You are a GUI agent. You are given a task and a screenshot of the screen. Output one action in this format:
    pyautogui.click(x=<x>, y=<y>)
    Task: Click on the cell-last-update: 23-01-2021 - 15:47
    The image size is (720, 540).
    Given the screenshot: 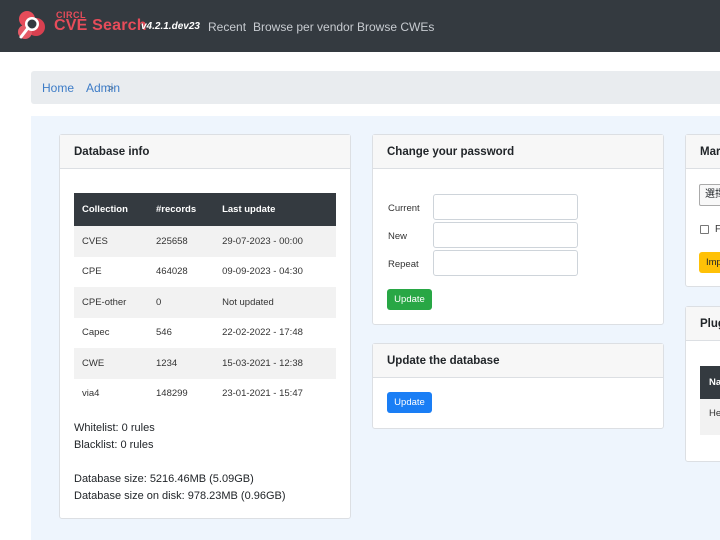 What is the action you would take?
    pyautogui.click(x=275, y=393)
    